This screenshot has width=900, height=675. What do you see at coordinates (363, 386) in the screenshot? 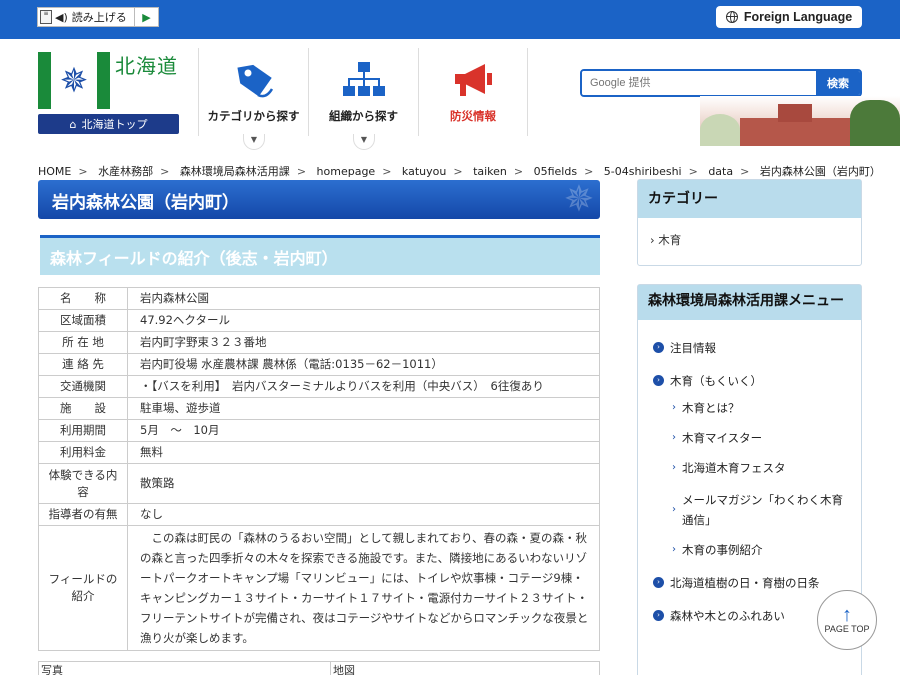
I see `row-value: ・【バスを利用】 岩内バスターミナルよりバスを利用（中央バス） 6往復あり` at bounding box center [363, 386].